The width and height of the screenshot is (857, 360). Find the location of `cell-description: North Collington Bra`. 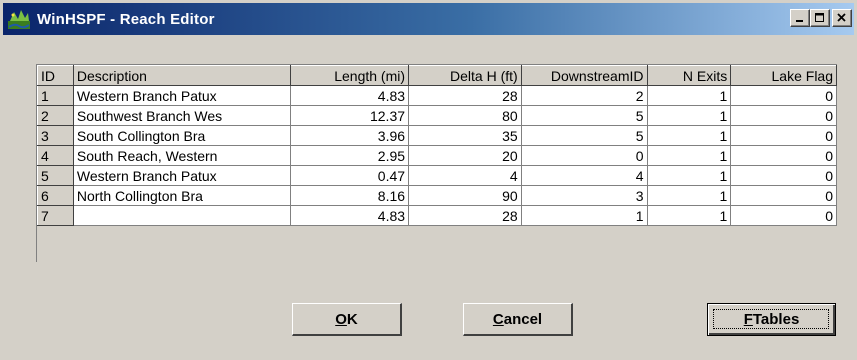

cell-description: North Collington Bra is located at coordinates (182, 195).